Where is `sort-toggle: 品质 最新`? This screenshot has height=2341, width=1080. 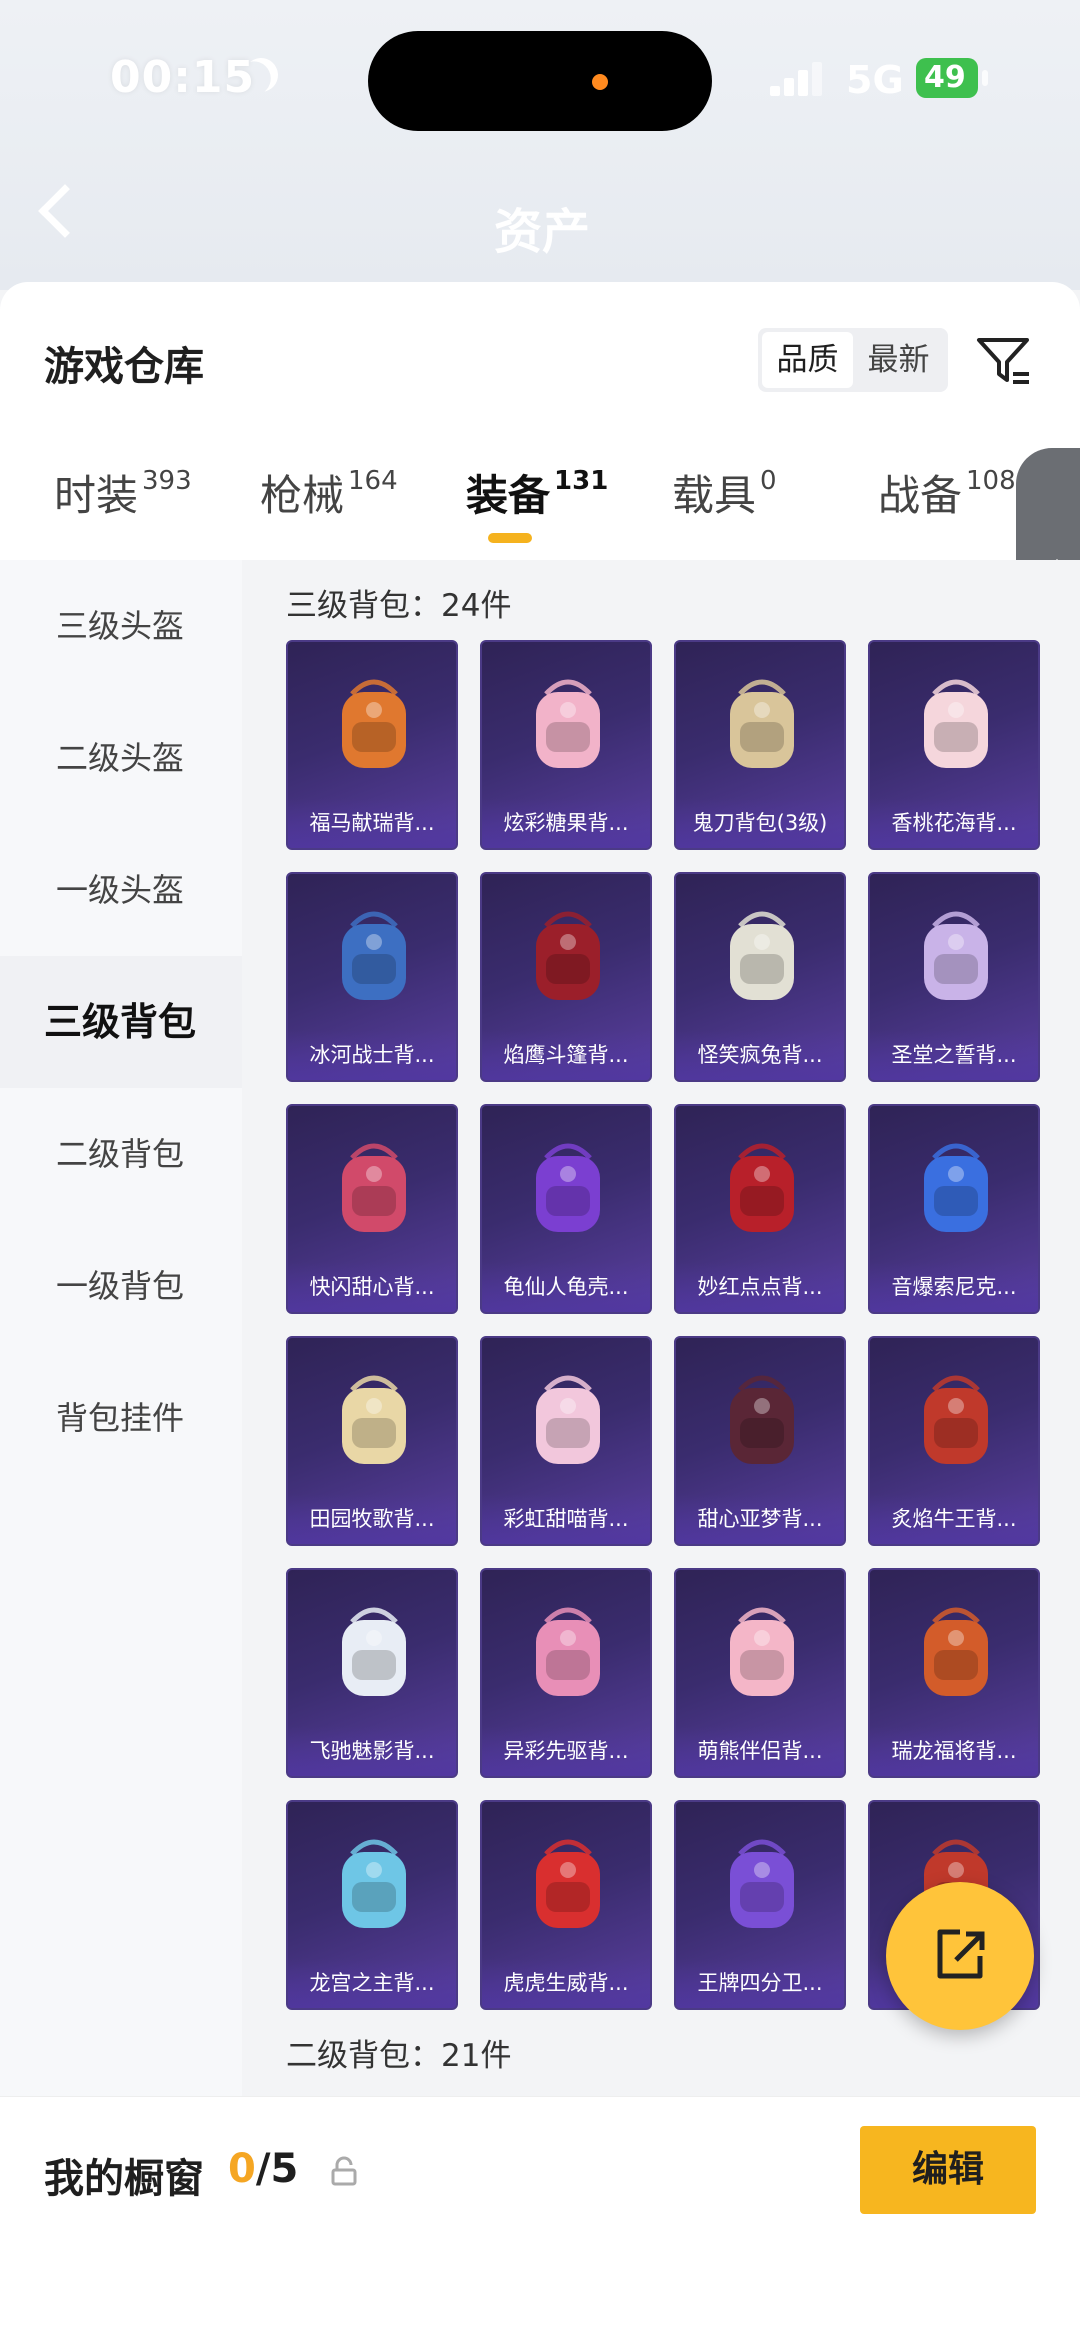 sort-toggle: 品质 最新 is located at coordinates (853, 360).